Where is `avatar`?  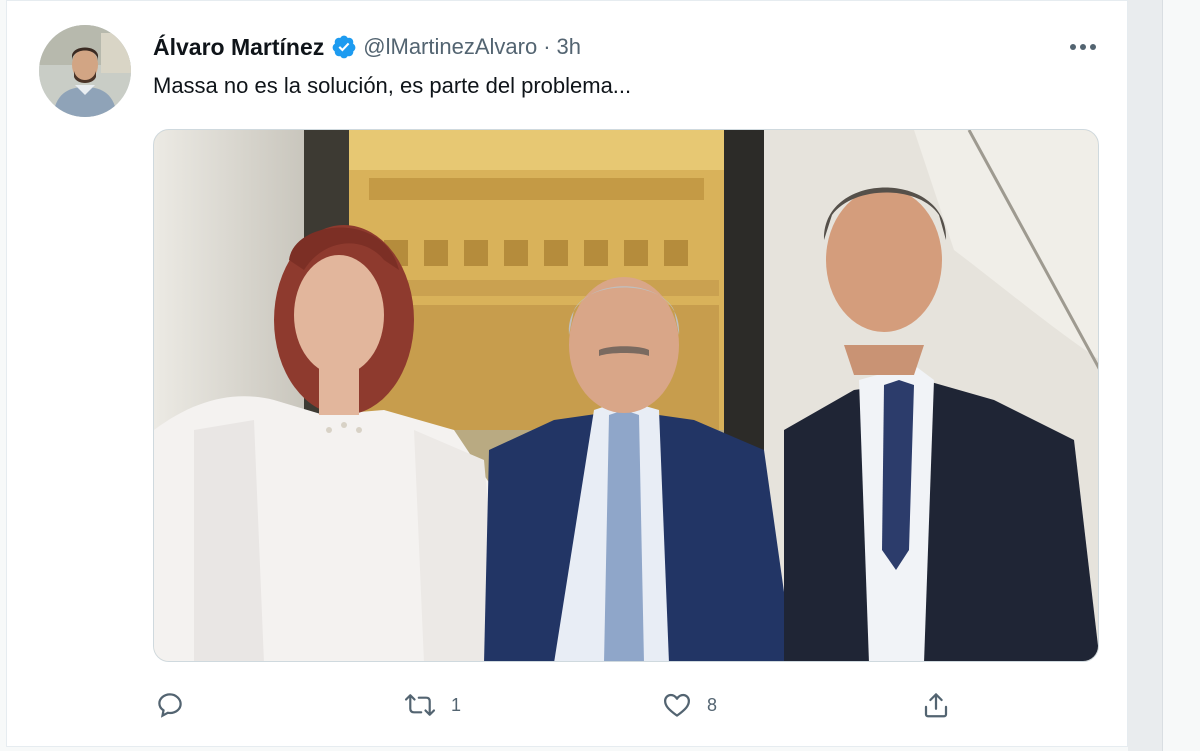
avatar is located at coordinates (85, 71).